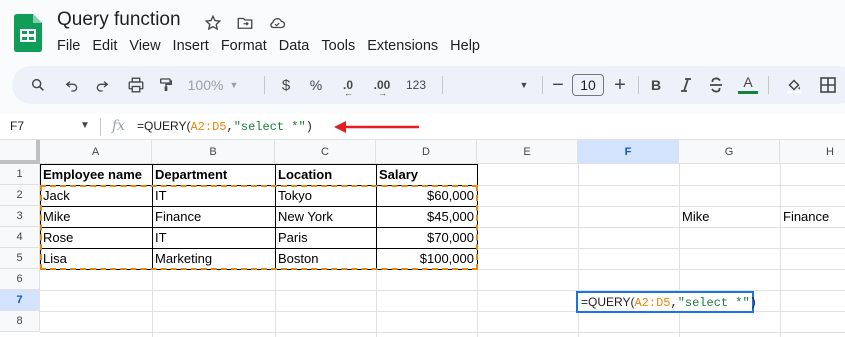 This screenshot has width=845, height=337. Describe the element at coordinates (748, 81) in the screenshot. I see `text-color-letter: A` at that location.